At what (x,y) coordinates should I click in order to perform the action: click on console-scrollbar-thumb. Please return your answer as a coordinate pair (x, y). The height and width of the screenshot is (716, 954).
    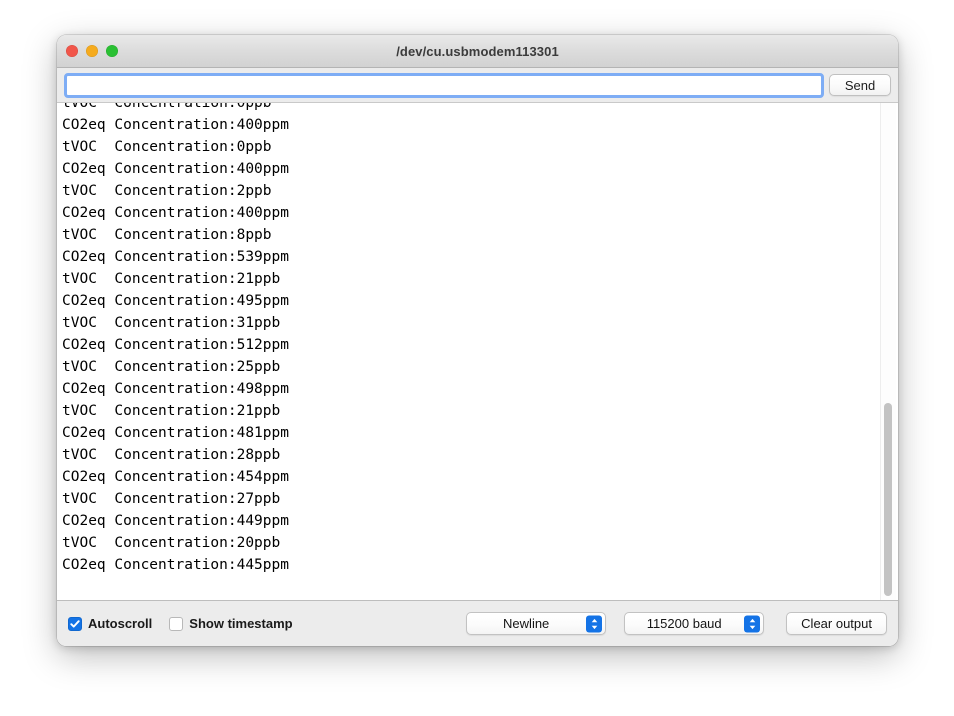
    Looking at the image, I should click on (888, 499).